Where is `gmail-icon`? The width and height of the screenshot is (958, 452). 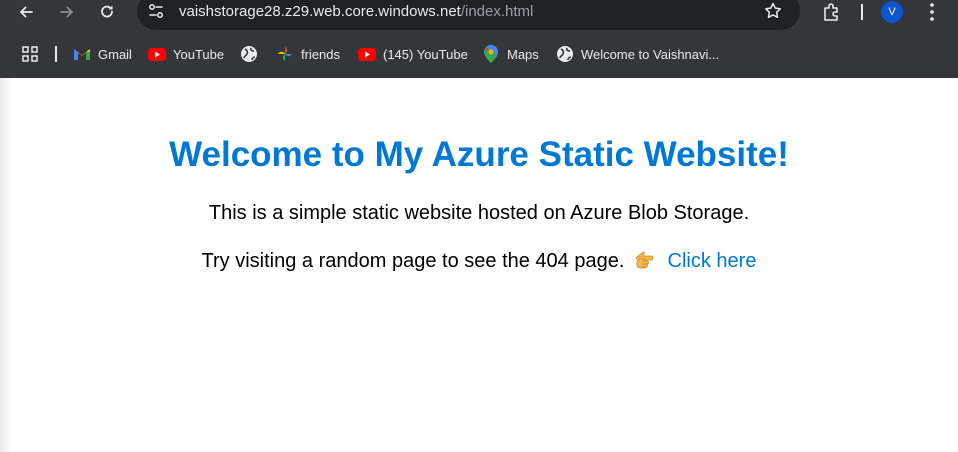
gmail-icon is located at coordinates (82, 54).